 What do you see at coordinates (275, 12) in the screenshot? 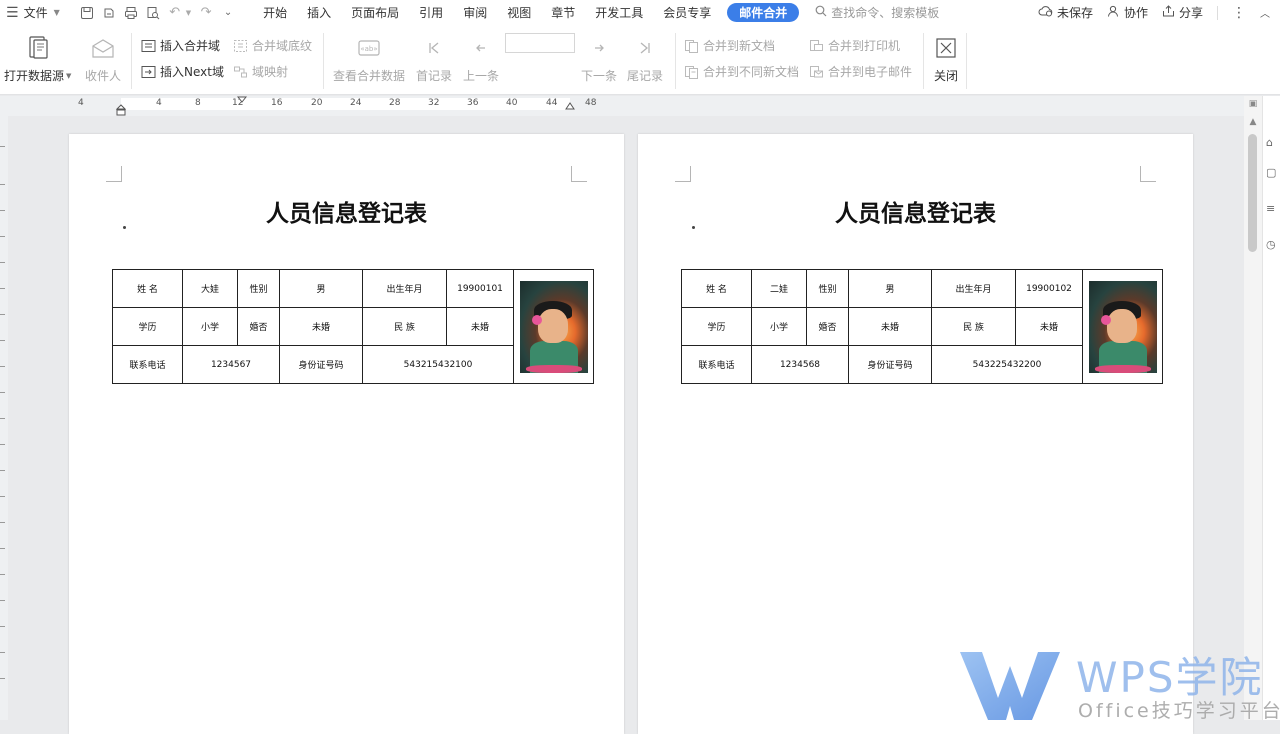
I see `tab-home: 开始` at bounding box center [275, 12].